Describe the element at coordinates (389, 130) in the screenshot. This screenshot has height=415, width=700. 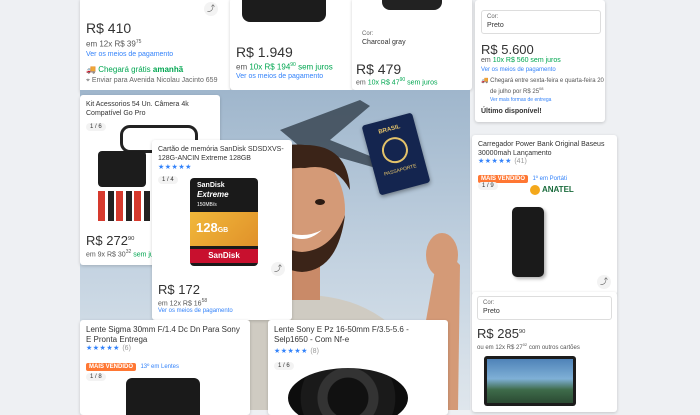
I see `passport-country: BRASIL` at that location.